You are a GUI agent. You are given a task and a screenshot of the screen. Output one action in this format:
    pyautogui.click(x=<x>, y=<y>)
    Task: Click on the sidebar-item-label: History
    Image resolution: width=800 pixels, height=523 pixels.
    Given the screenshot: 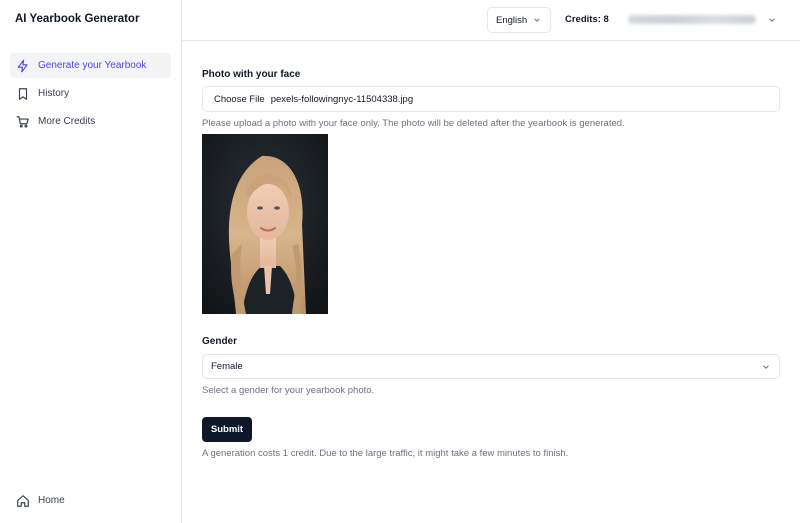 What is the action you would take?
    pyautogui.click(x=54, y=93)
    